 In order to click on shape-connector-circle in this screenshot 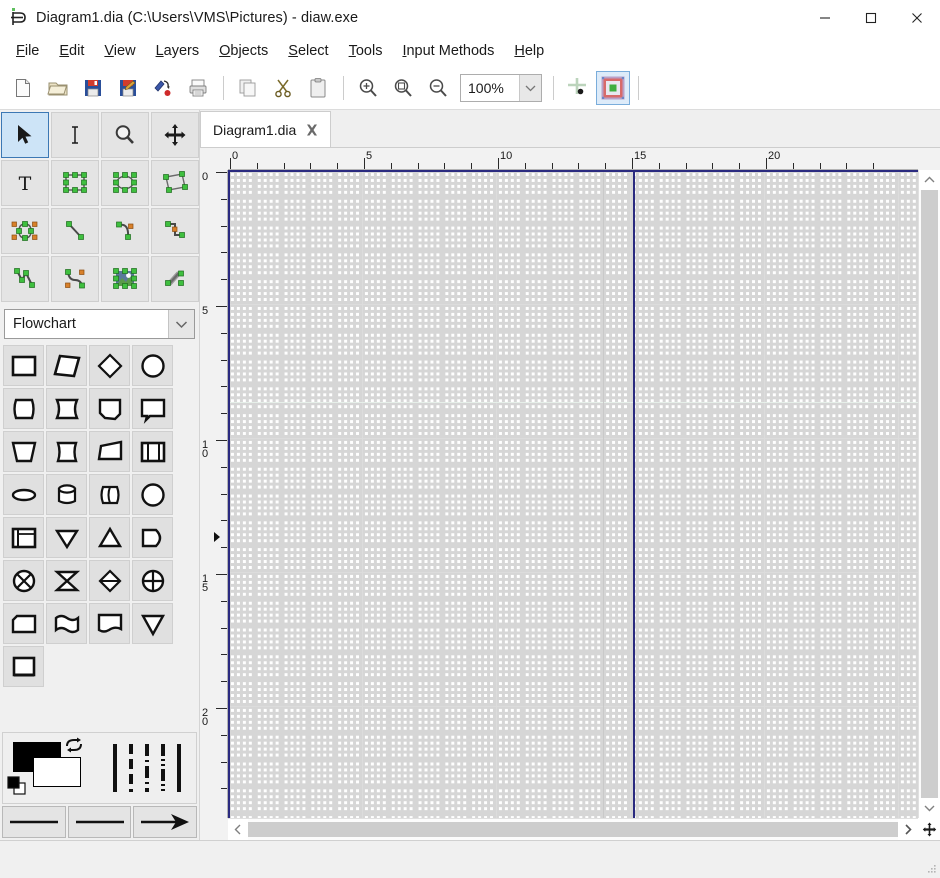, I will do `click(152, 365)`.